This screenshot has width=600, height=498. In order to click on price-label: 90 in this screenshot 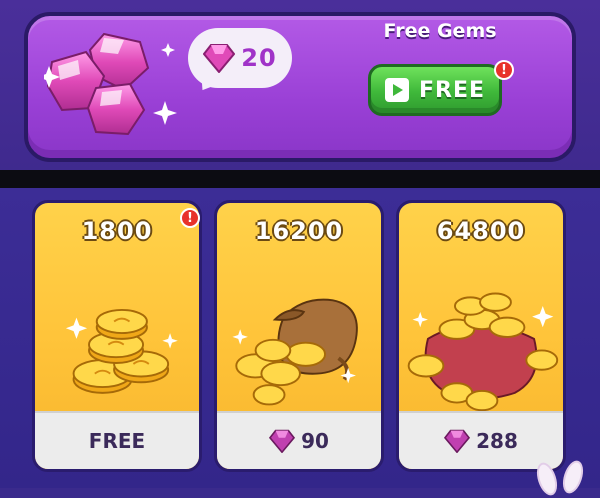, I will do `click(315, 441)`.